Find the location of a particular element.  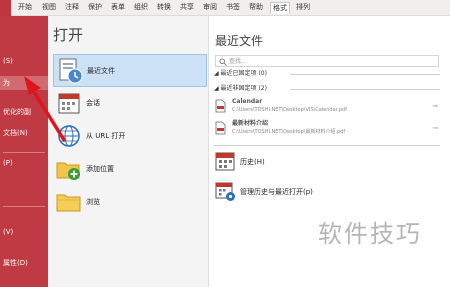

open-recent-files-item: 最近文件 is located at coordinates (130, 70).